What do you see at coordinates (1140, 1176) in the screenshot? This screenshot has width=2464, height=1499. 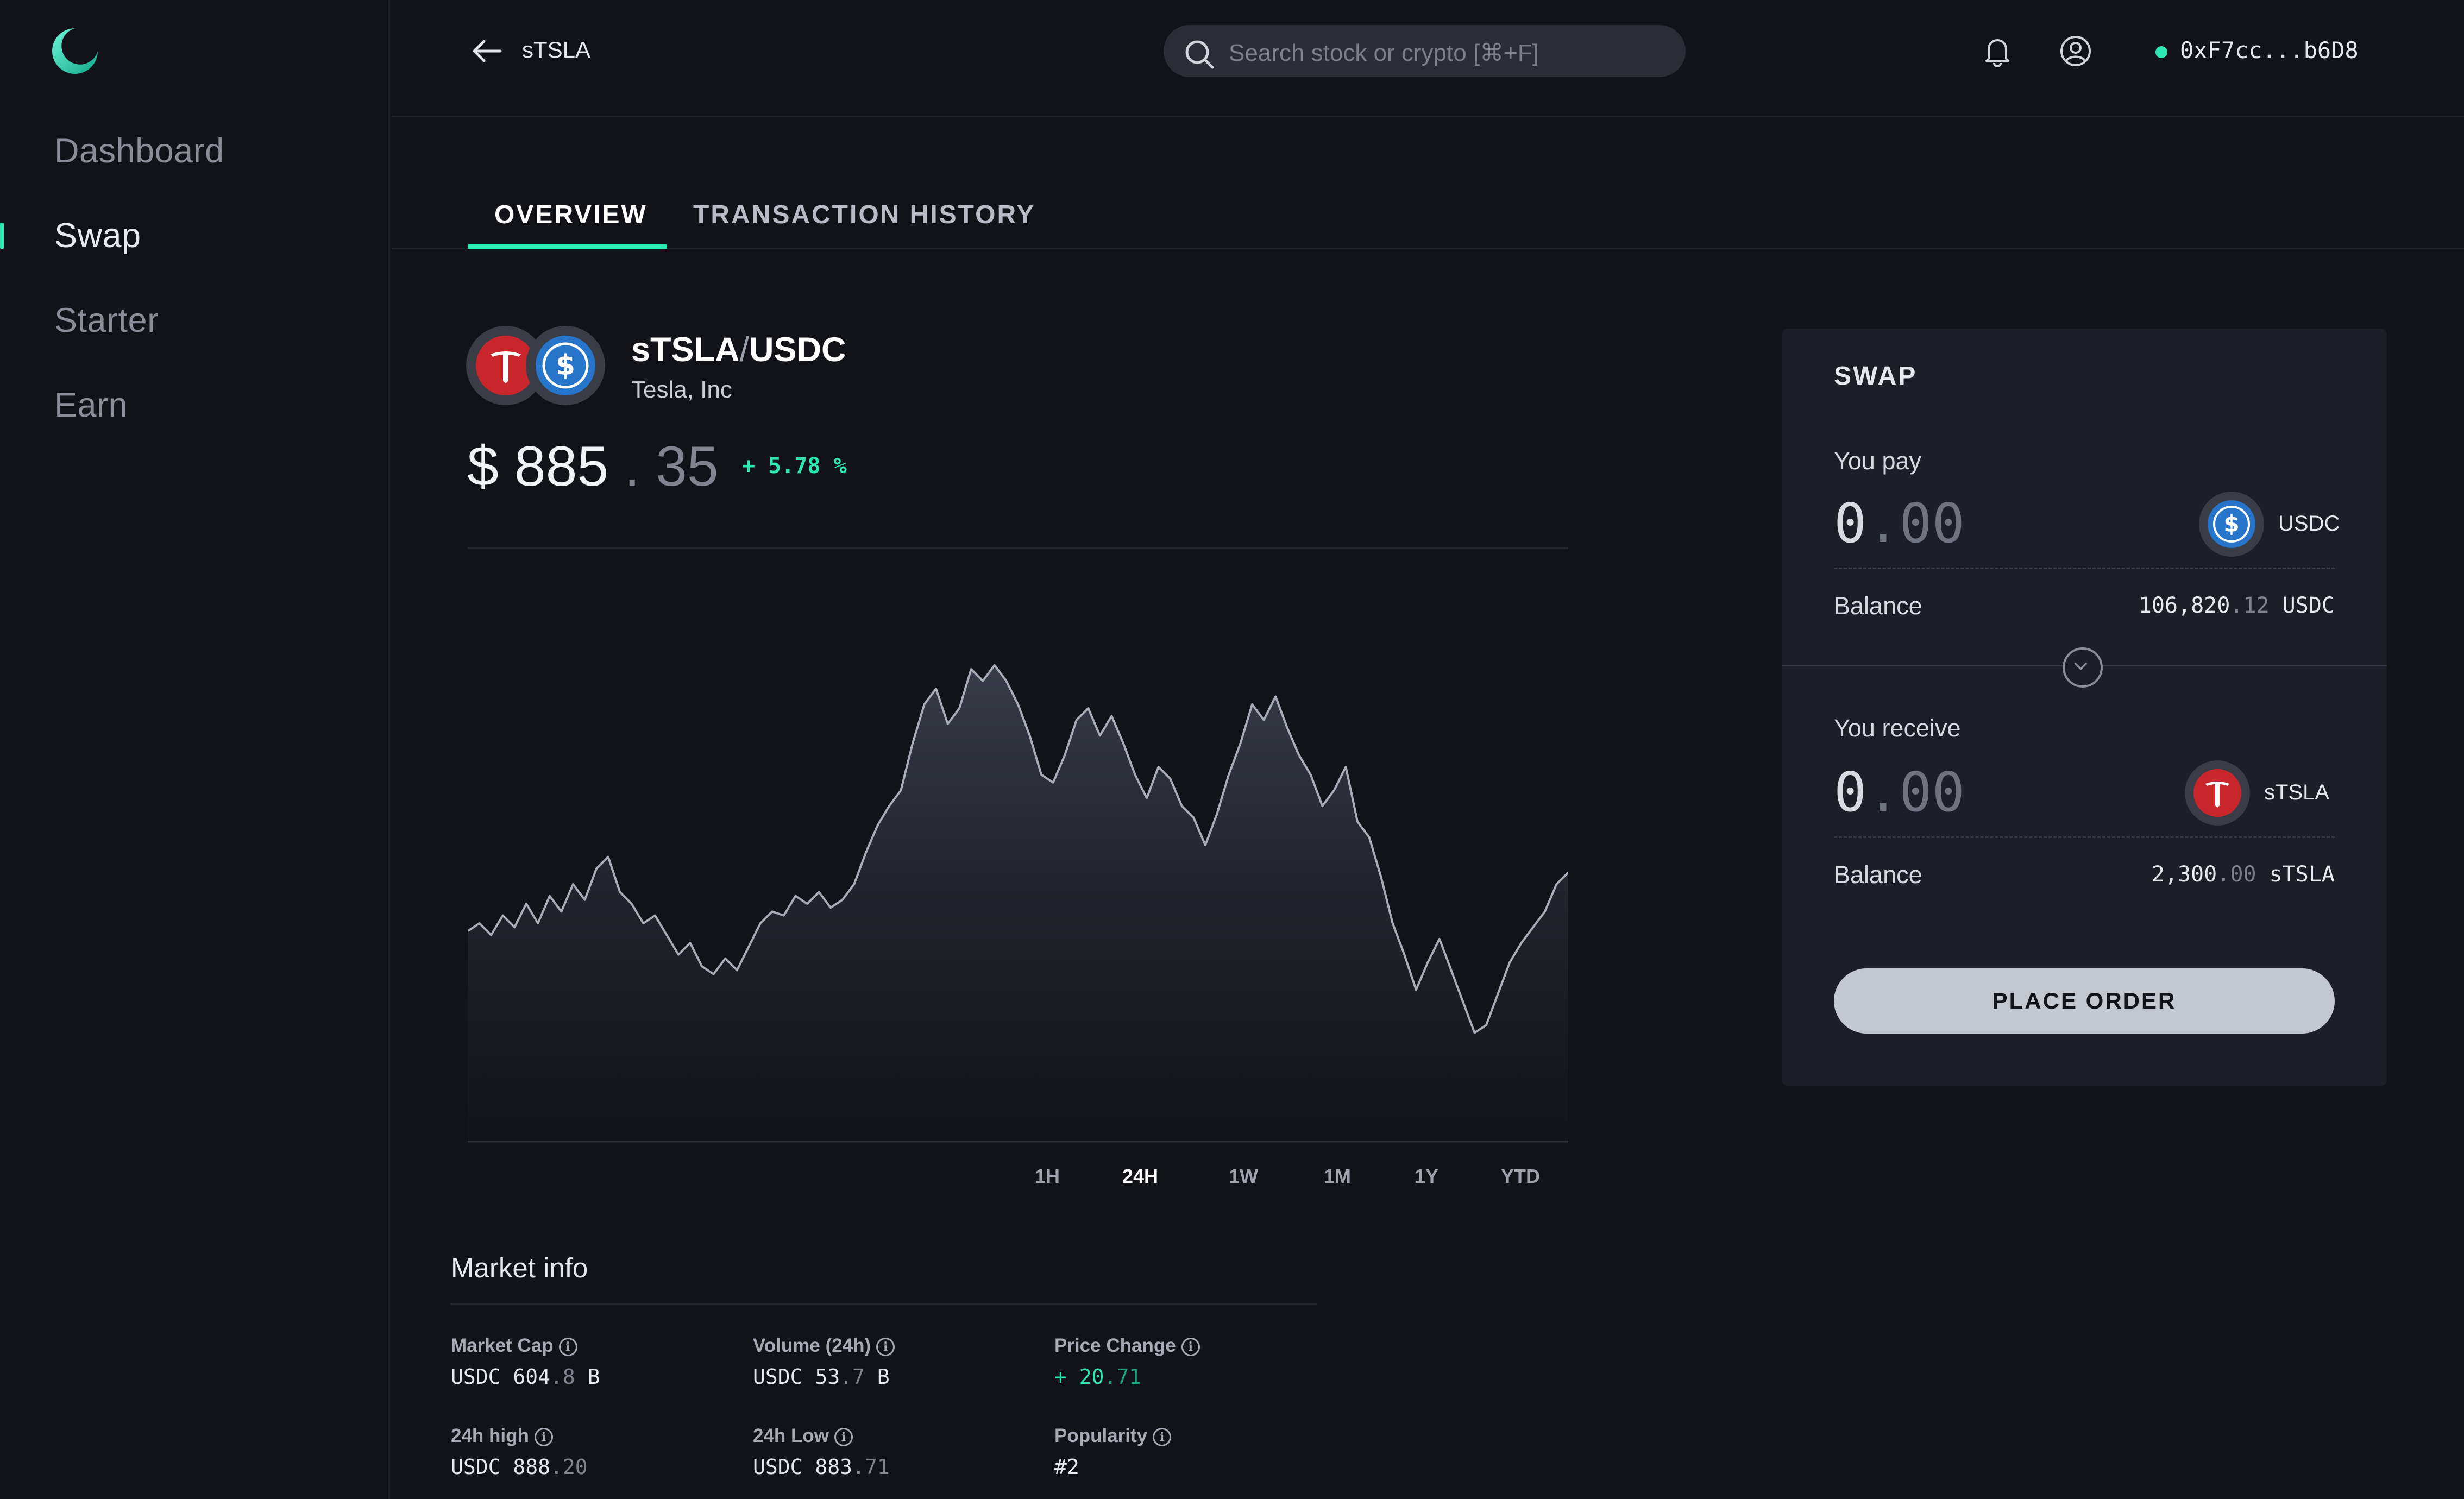 I see `range-24h: 24H` at bounding box center [1140, 1176].